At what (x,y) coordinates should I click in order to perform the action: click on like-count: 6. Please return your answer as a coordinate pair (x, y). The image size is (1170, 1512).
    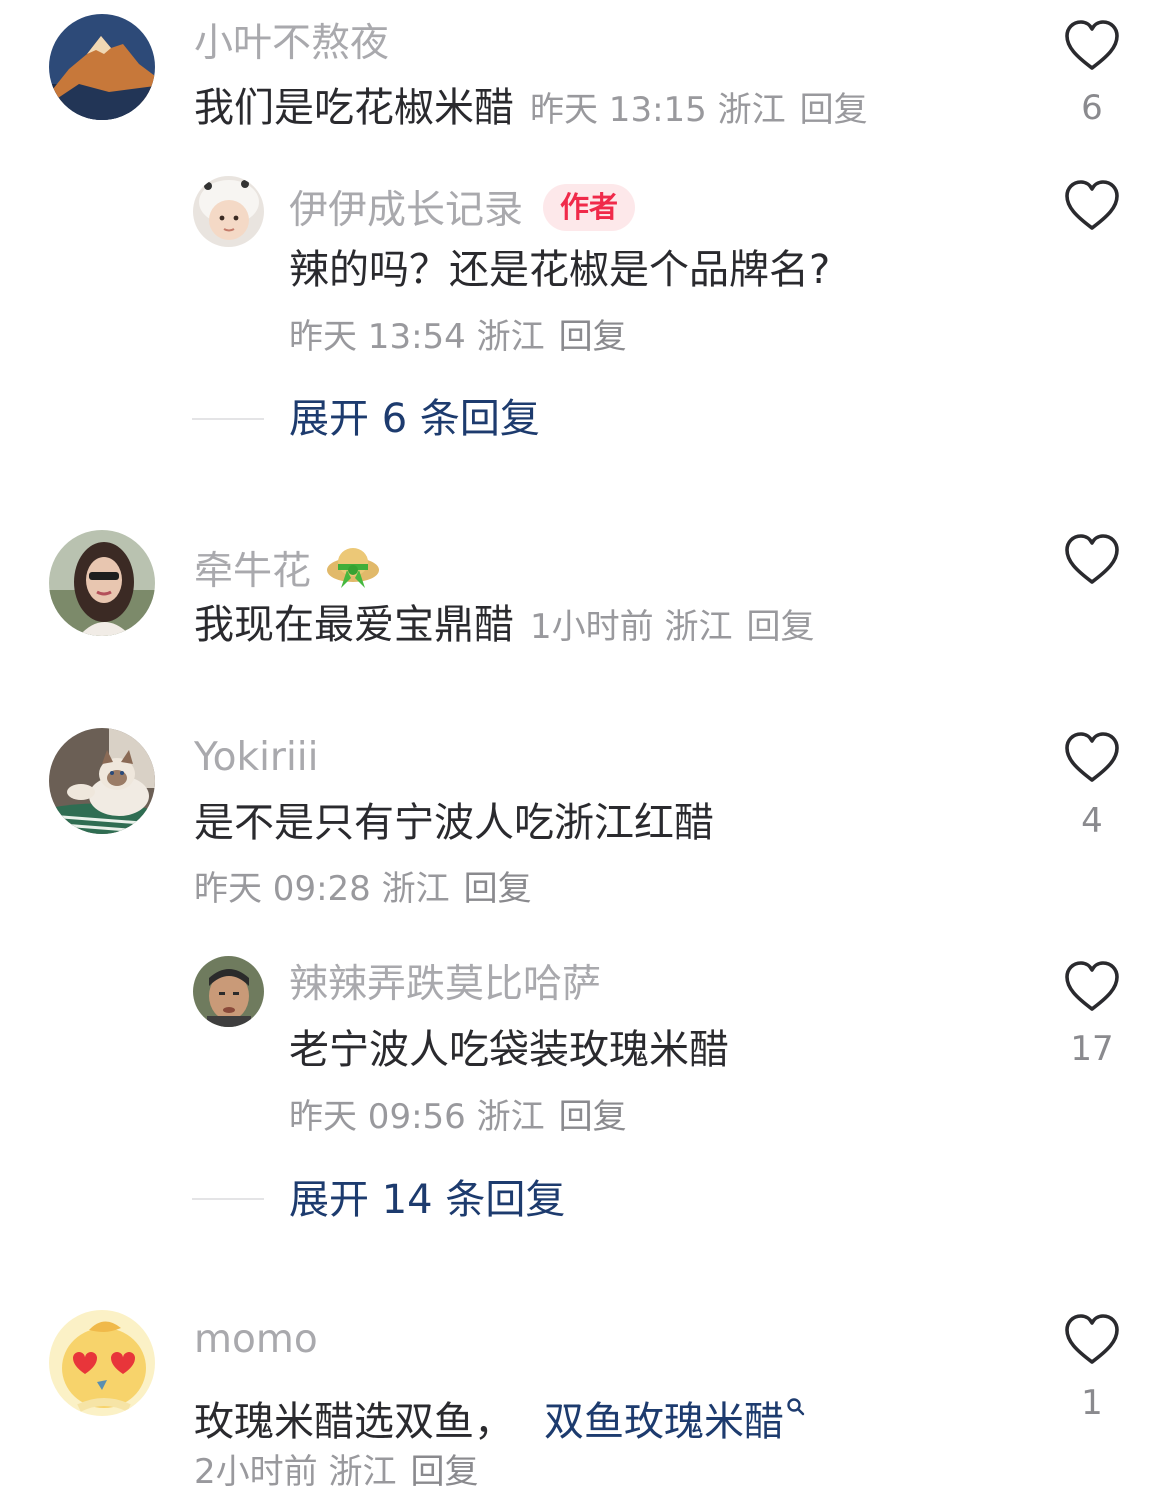
    Looking at the image, I should click on (1092, 108).